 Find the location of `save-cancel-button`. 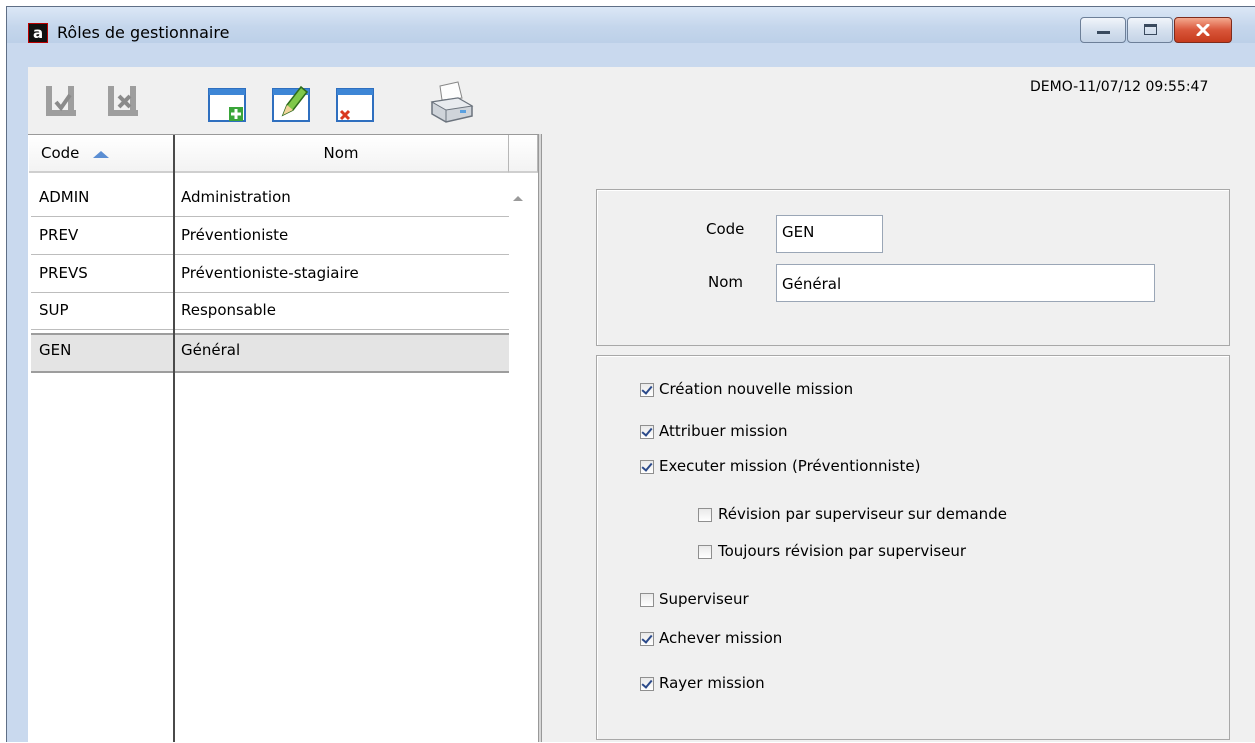

save-cancel-button is located at coordinates (126, 102).